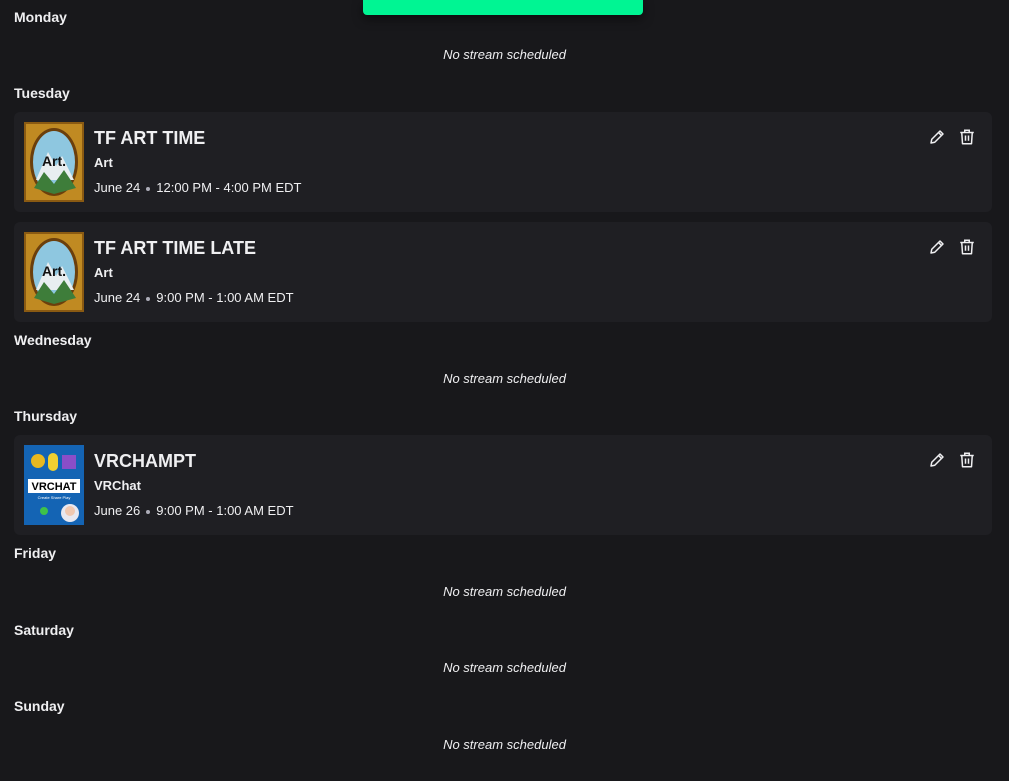  What do you see at coordinates (117, 510) in the screenshot?
I see `stream-date: June 26` at bounding box center [117, 510].